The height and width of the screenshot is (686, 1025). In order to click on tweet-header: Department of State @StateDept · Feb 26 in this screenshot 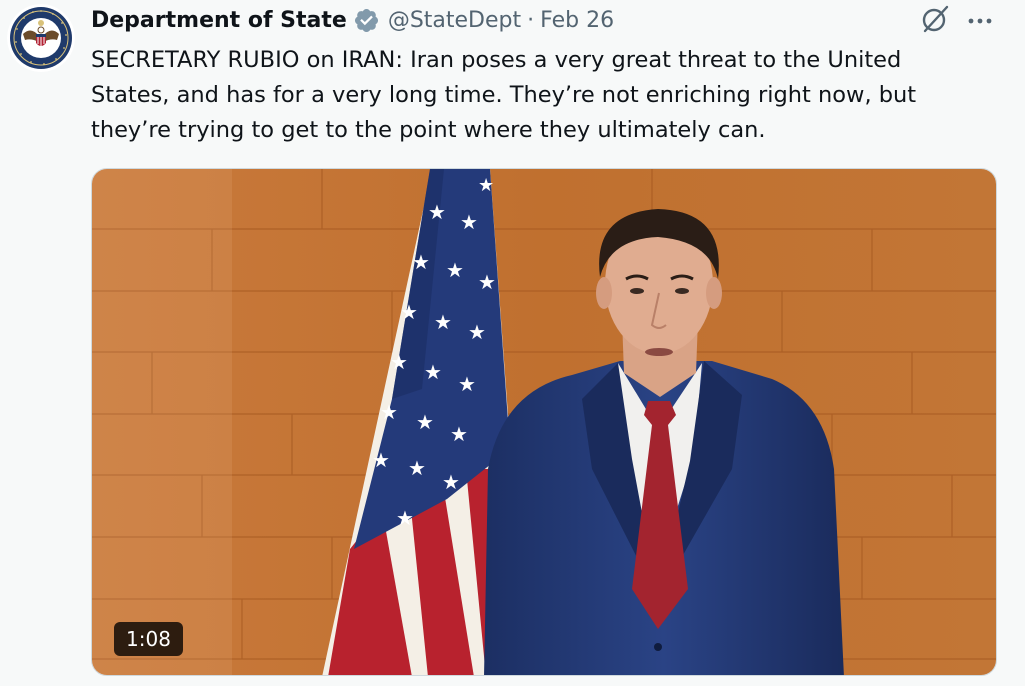, I will do `click(352, 20)`.